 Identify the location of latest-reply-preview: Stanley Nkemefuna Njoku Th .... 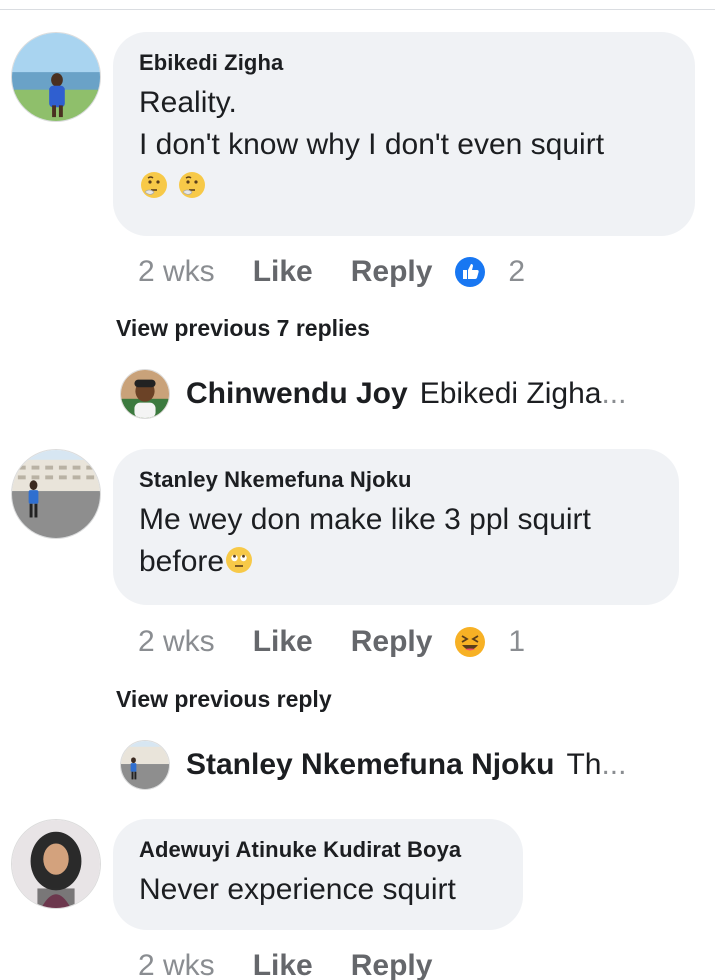
(373, 765).